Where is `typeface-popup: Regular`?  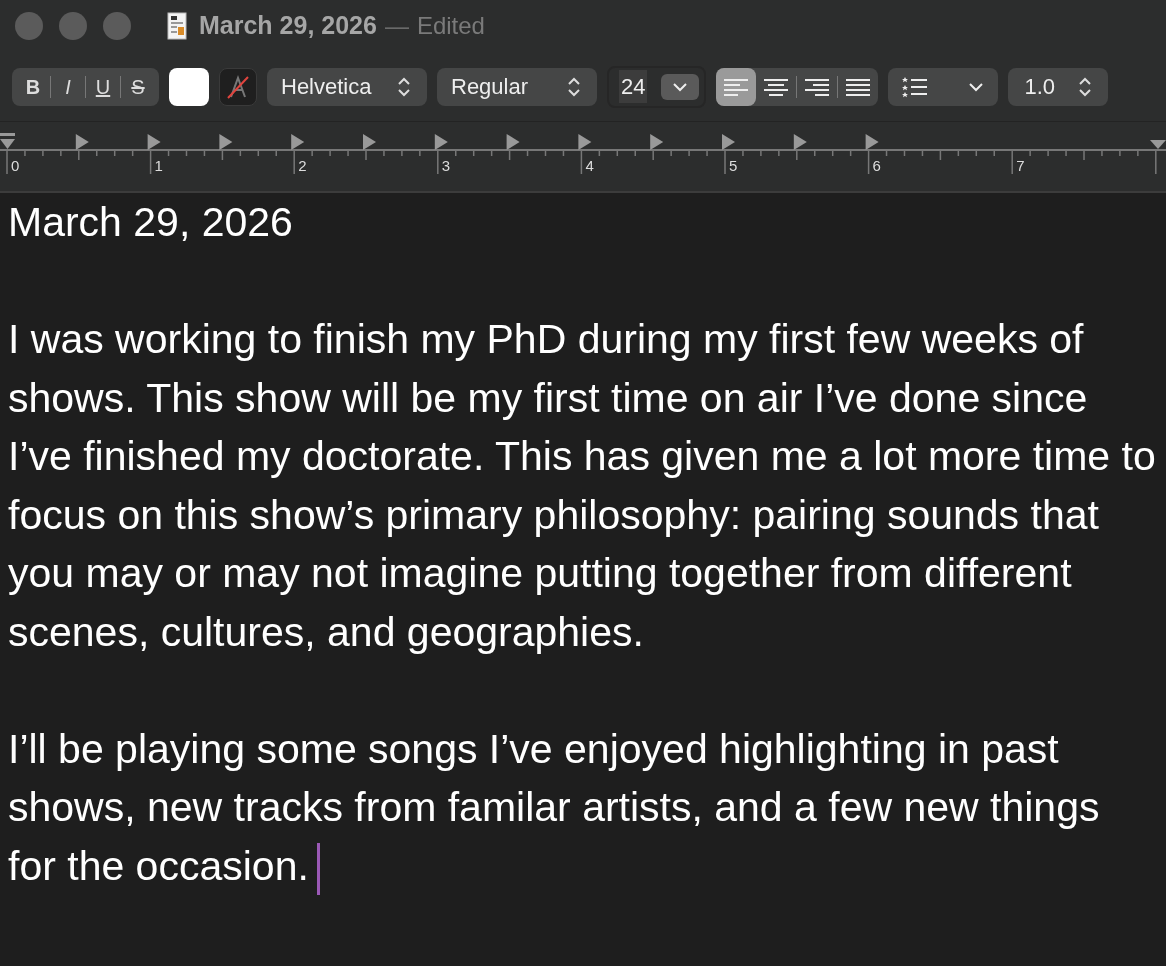 typeface-popup: Regular is located at coordinates (517, 86).